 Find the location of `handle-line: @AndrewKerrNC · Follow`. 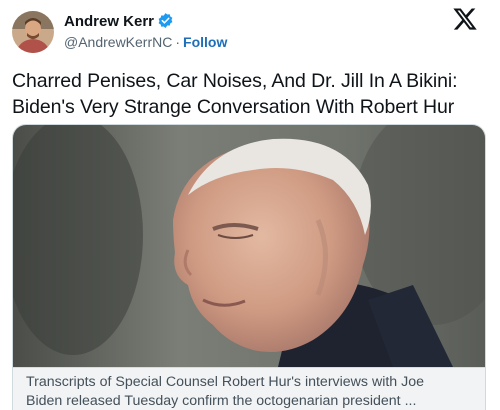

handle-line: @AndrewKerrNC · Follow is located at coordinates (145, 42).